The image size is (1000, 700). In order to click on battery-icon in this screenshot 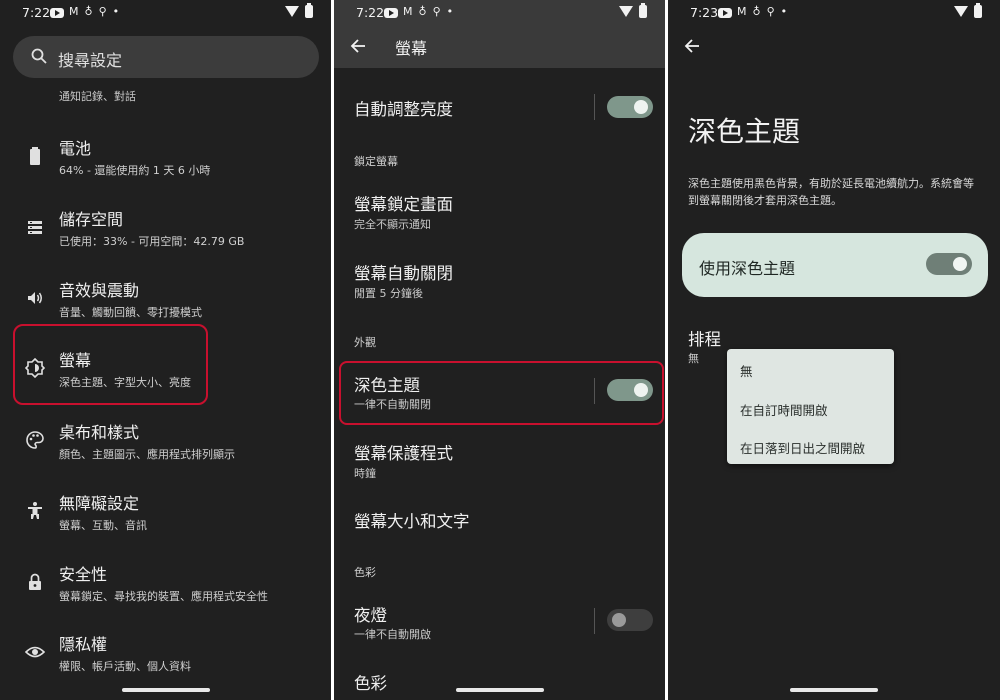, I will do `click(35, 156)`.